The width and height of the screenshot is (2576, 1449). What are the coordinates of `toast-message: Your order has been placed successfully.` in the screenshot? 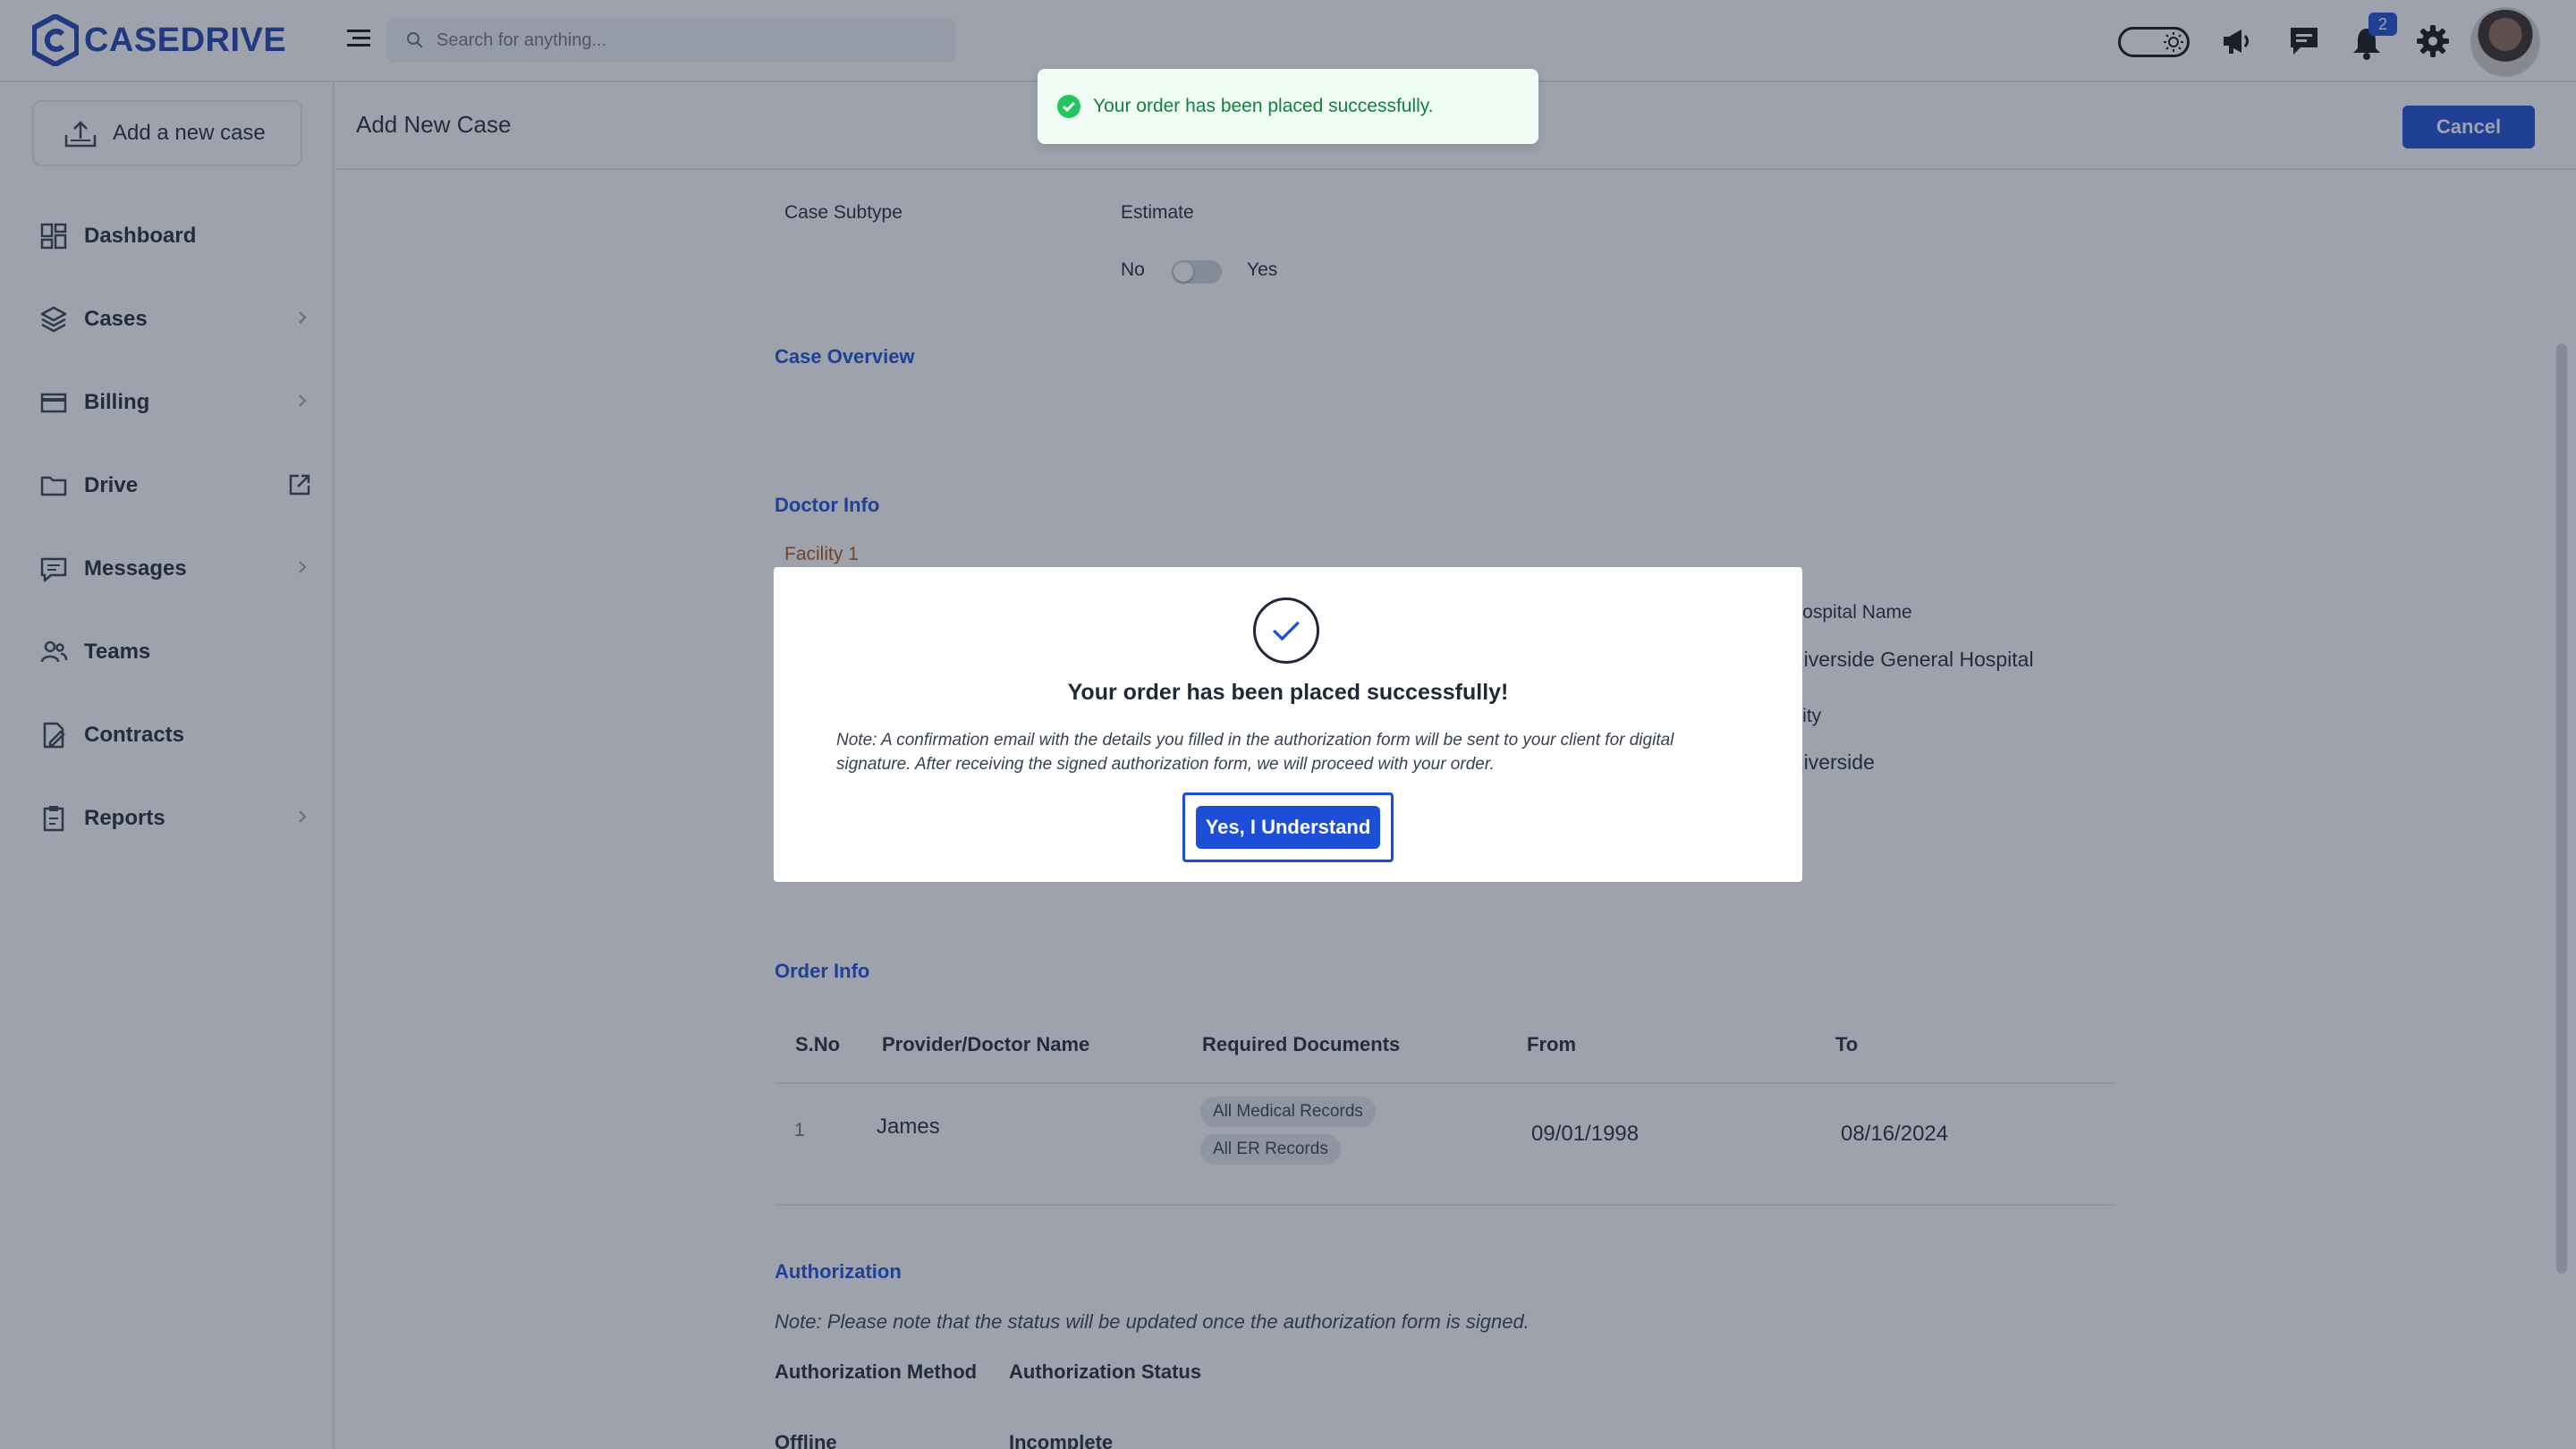 It's located at (1263, 106).